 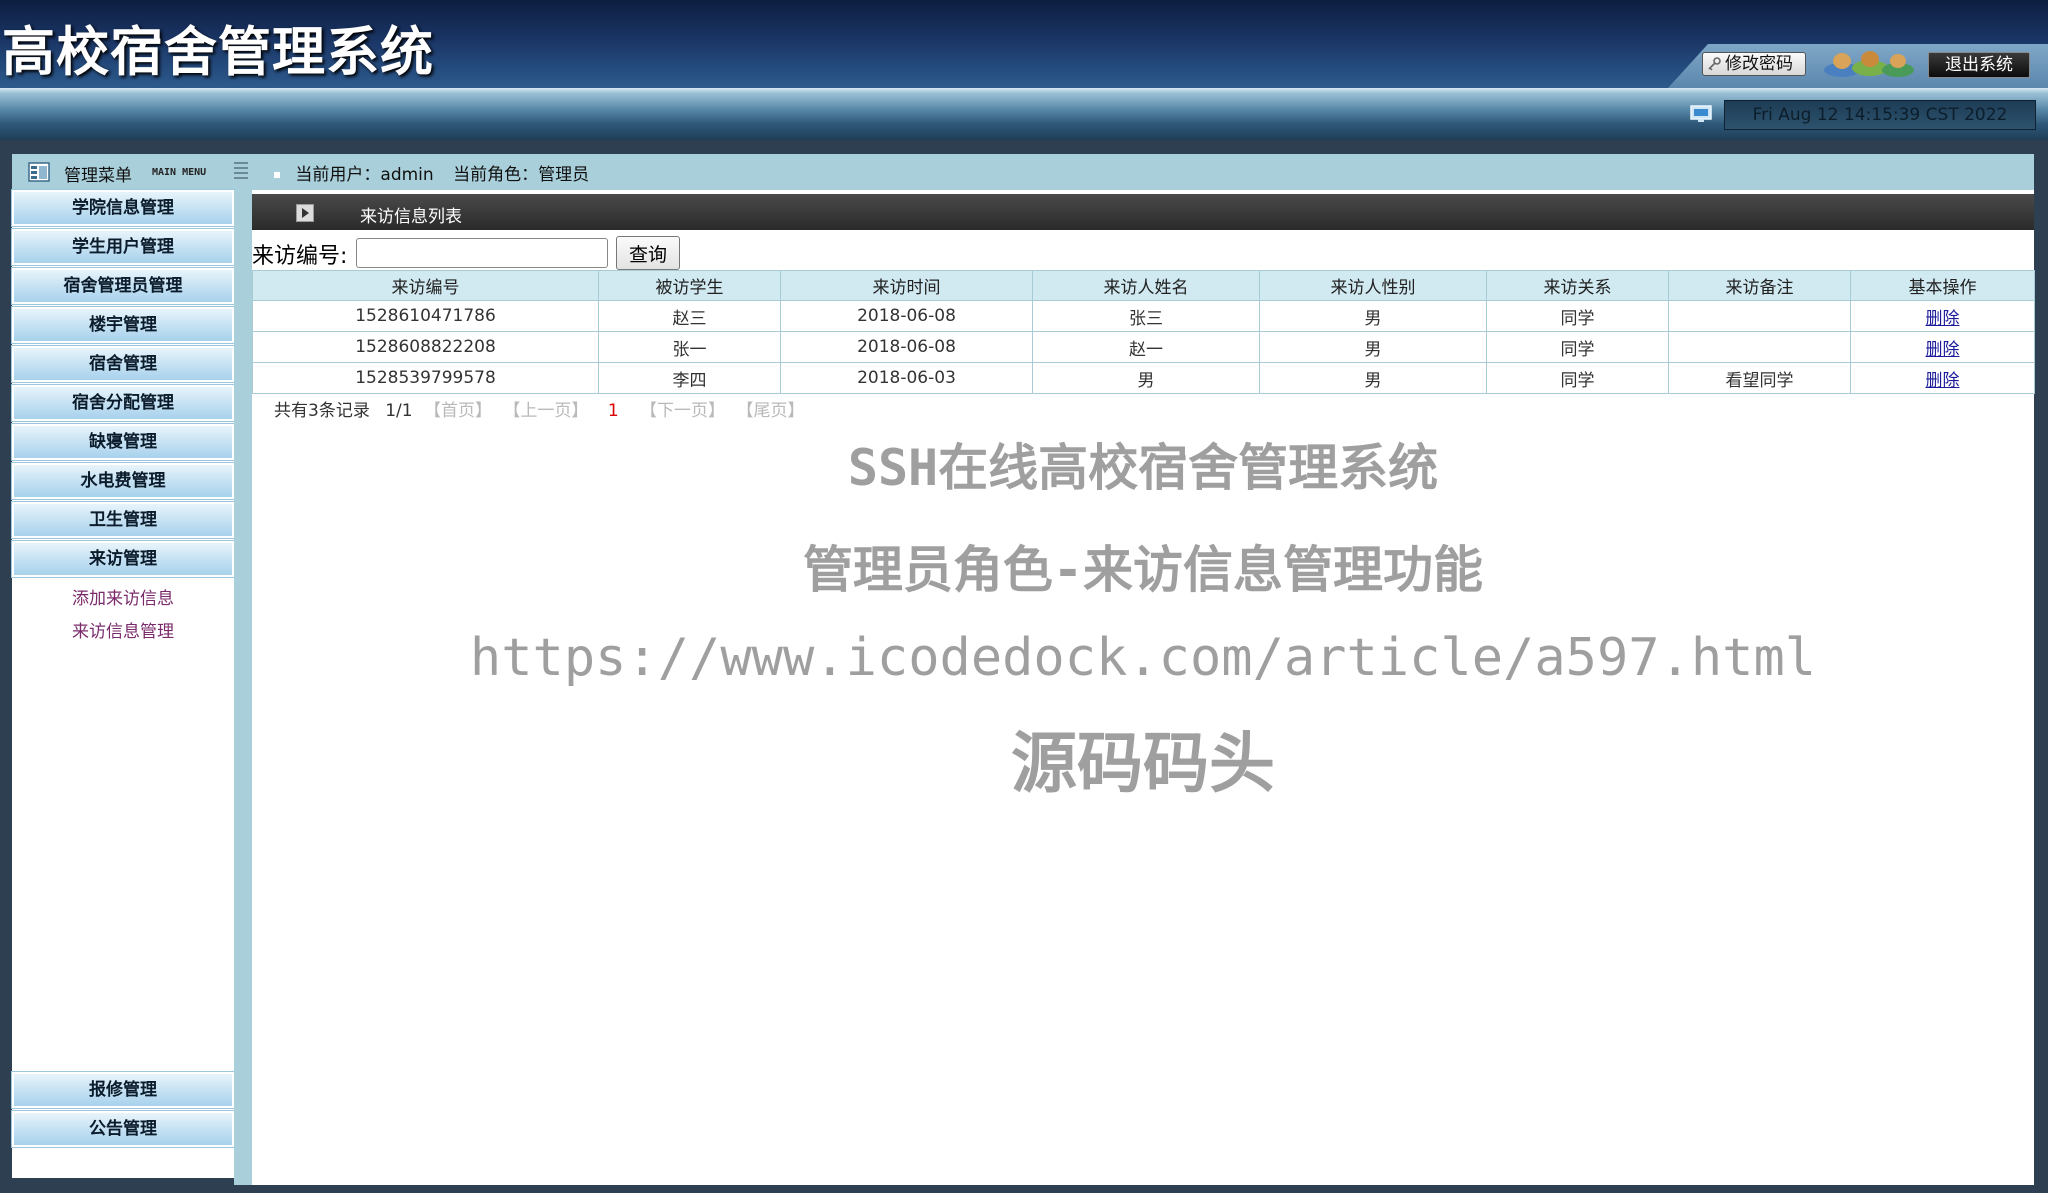 I want to click on sidebar-item-hygiene: 卫生管理, so click(x=123, y=520).